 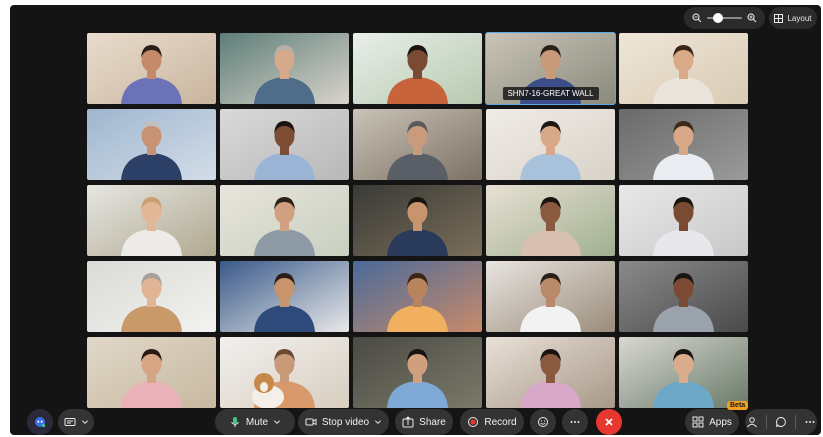 I want to click on share-label: Share, so click(x=432, y=422).